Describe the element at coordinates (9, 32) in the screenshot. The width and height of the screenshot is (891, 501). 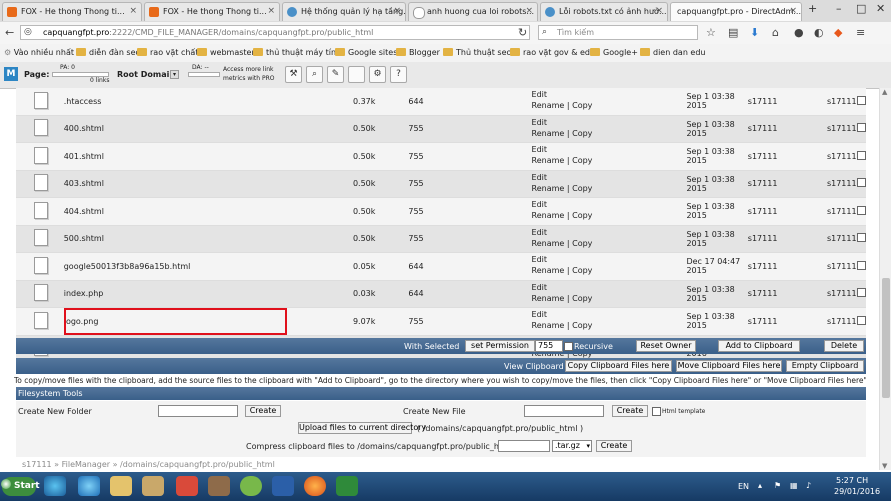
I see `back-icon: ←` at that location.